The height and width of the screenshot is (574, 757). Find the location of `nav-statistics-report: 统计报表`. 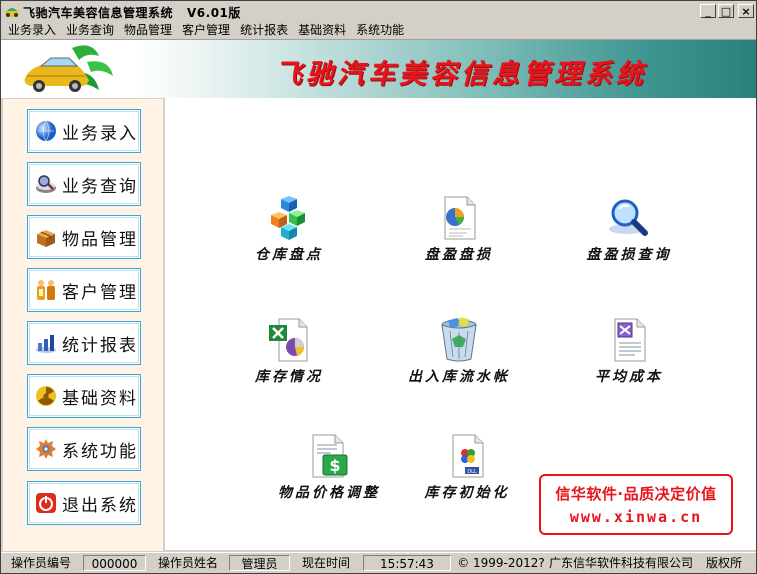

nav-statistics-report: 统计报表 is located at coordinates (84, 343).